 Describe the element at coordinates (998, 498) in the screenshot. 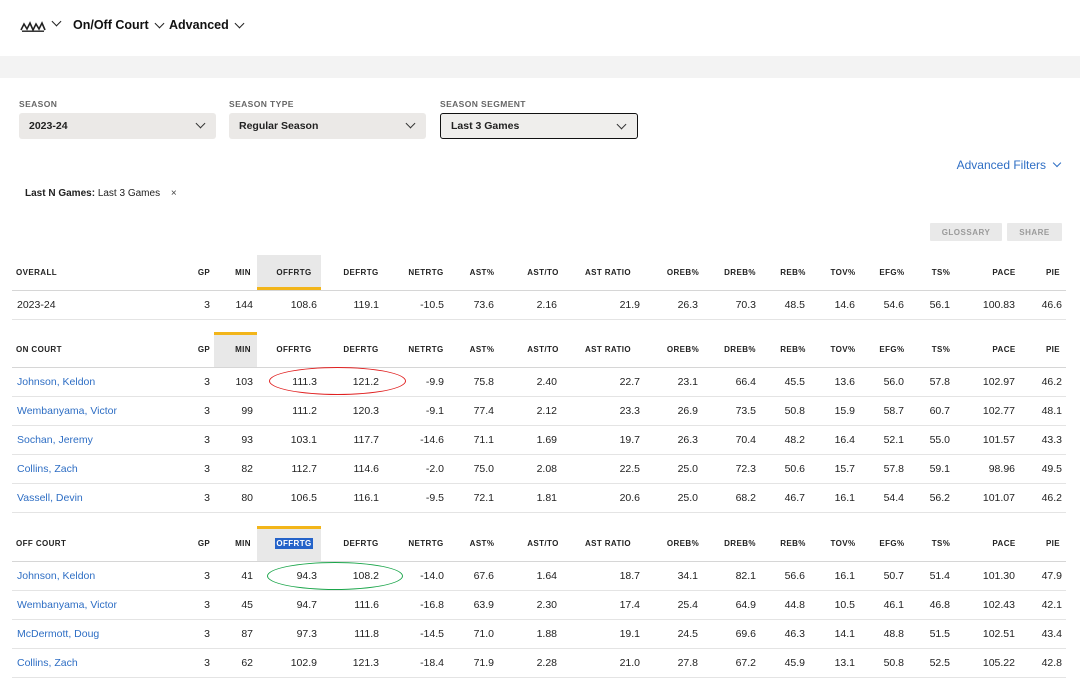

I see `stat-cell-pace: 101.07` at that location.